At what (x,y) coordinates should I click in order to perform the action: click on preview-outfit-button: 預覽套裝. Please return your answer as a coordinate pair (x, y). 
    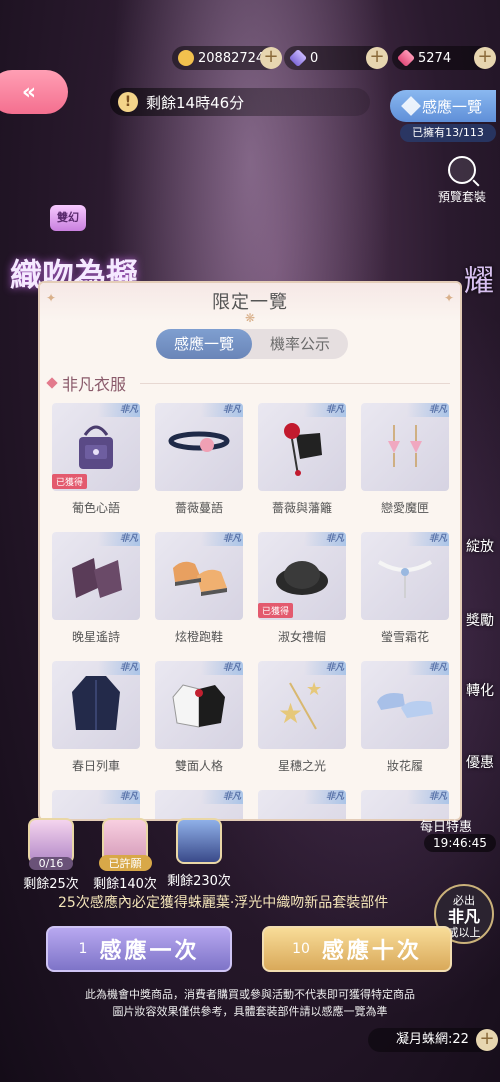
    Looking at the image, I should click on (462, 180).